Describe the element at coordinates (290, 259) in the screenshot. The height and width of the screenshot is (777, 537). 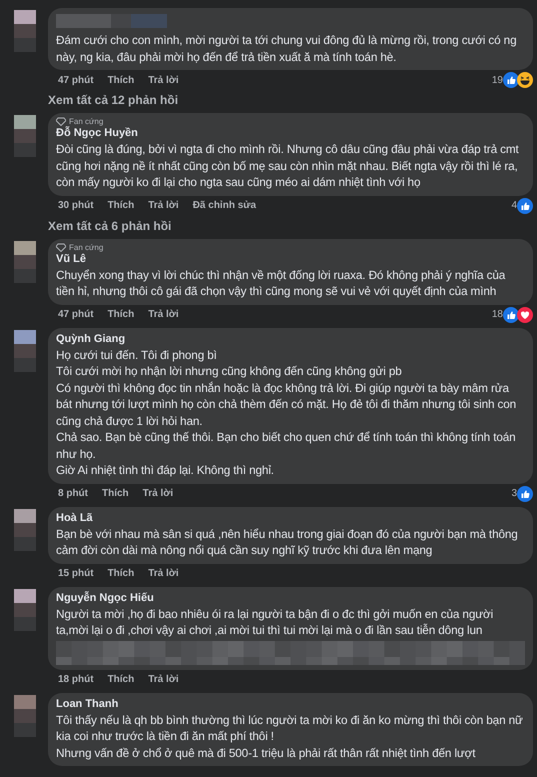
I see `commenter-name: Vũ Lê` at that location.